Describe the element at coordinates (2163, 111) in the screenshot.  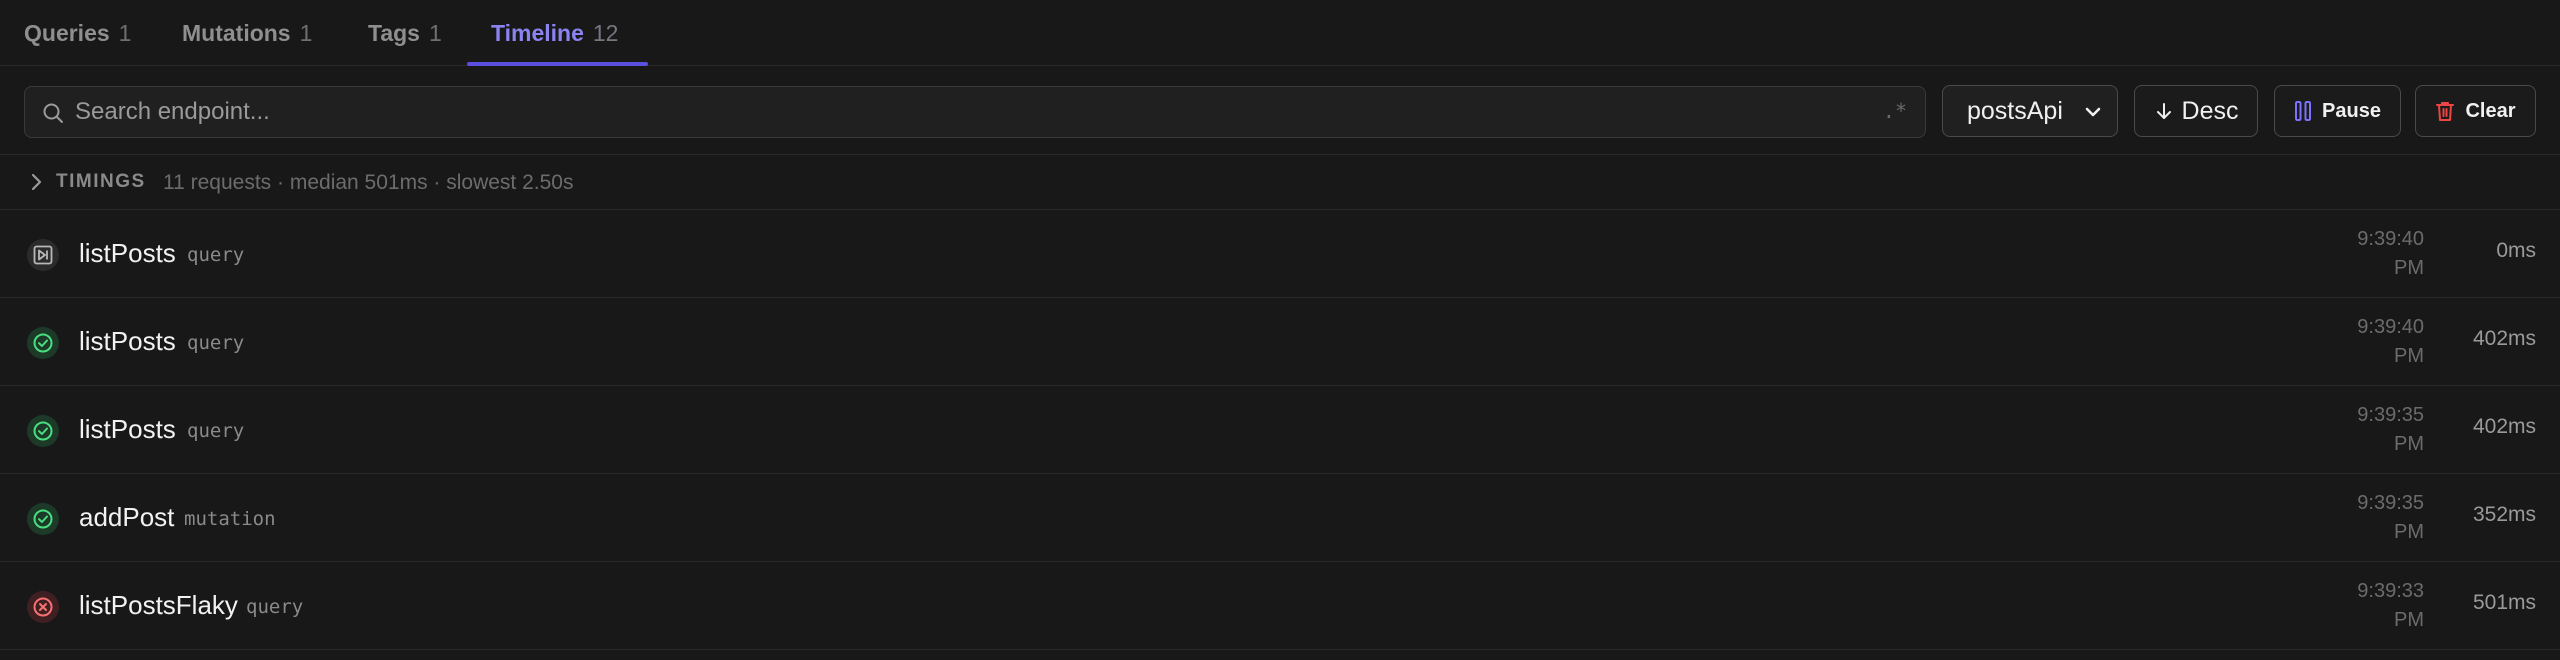
I see `arrow-down-icon` at that location.